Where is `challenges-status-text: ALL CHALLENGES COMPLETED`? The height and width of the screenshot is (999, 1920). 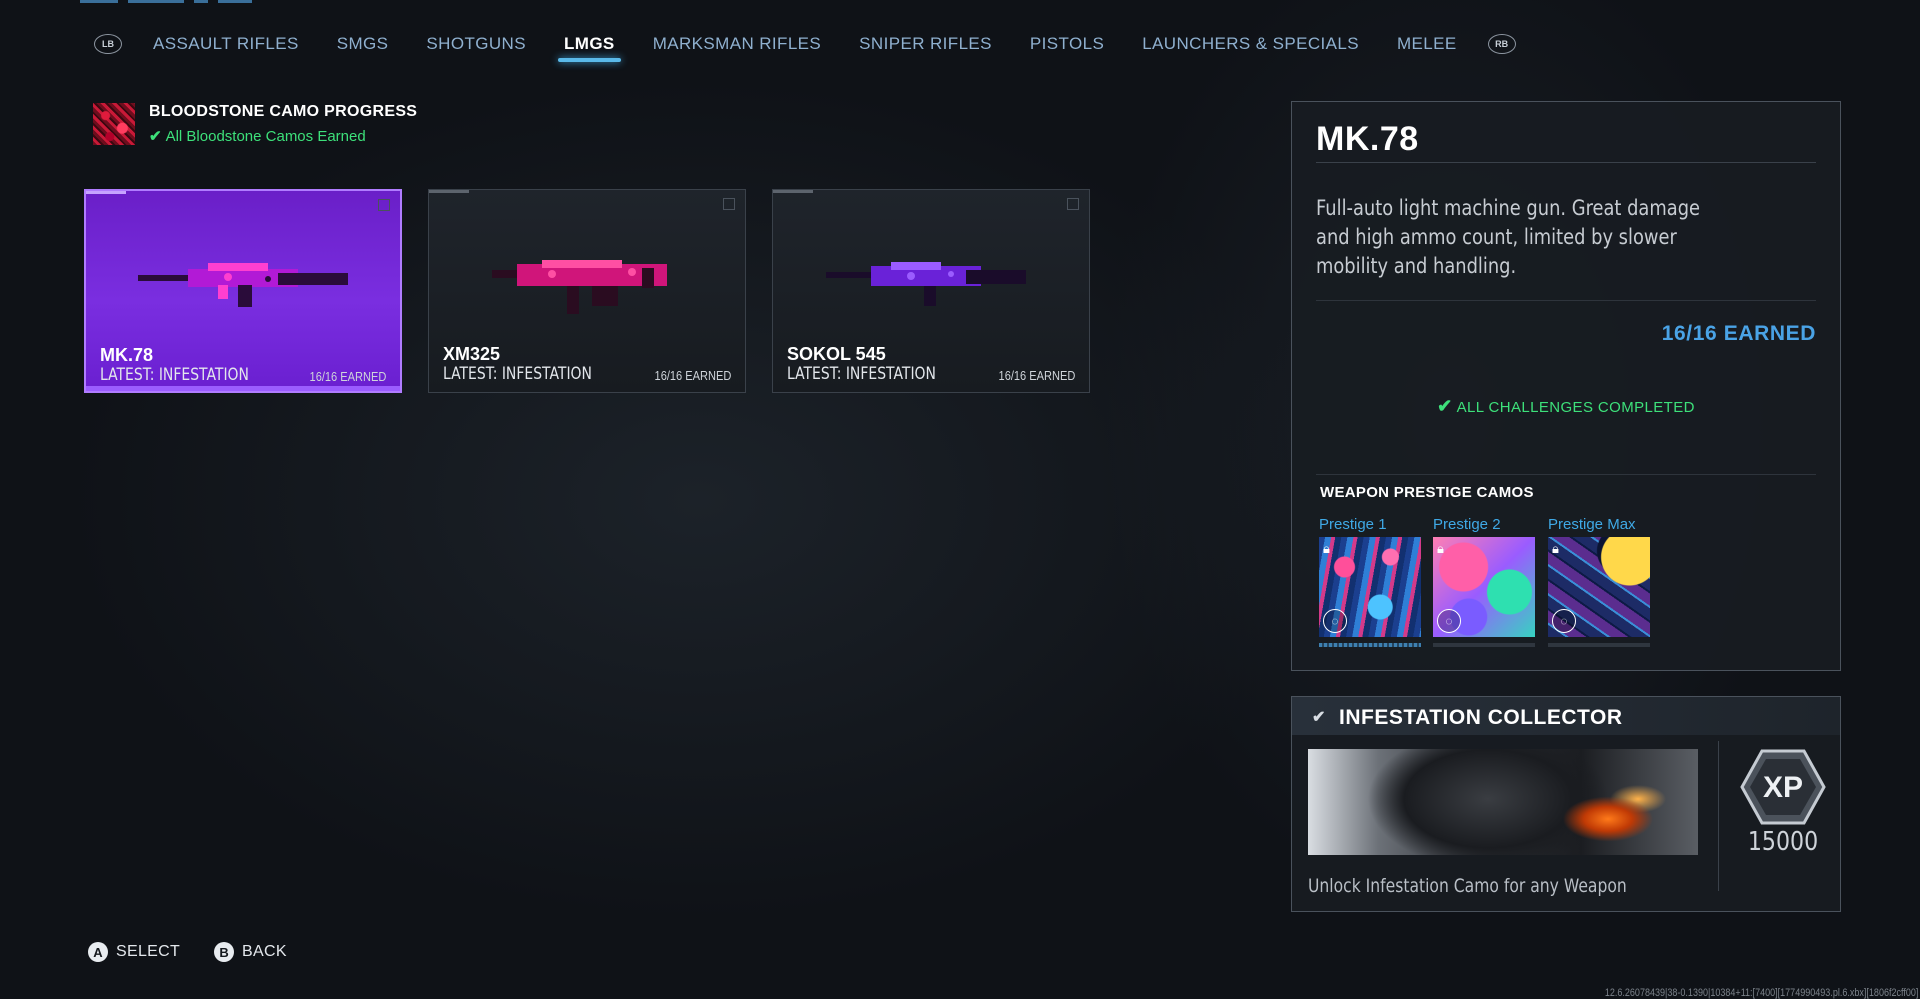
challenges-status-text: ALL CHALLENGES COMPLETED is located at coordinates (1575, 407).